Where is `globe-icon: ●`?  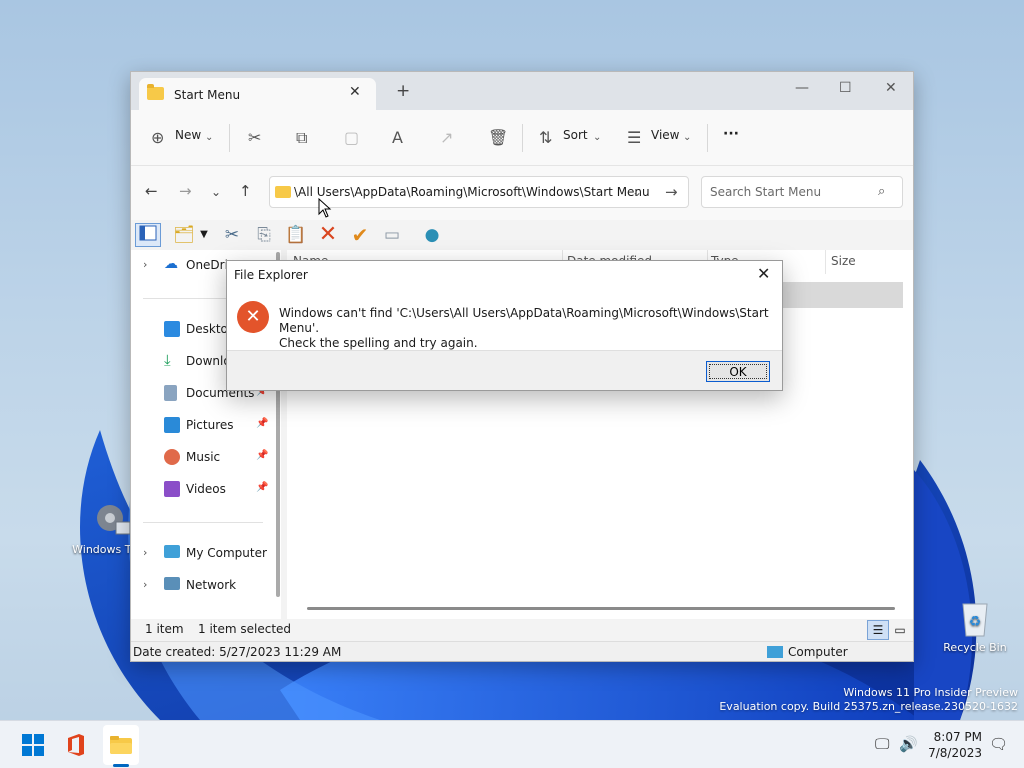
globe-icon: ● is located at coordinates (432, 235).